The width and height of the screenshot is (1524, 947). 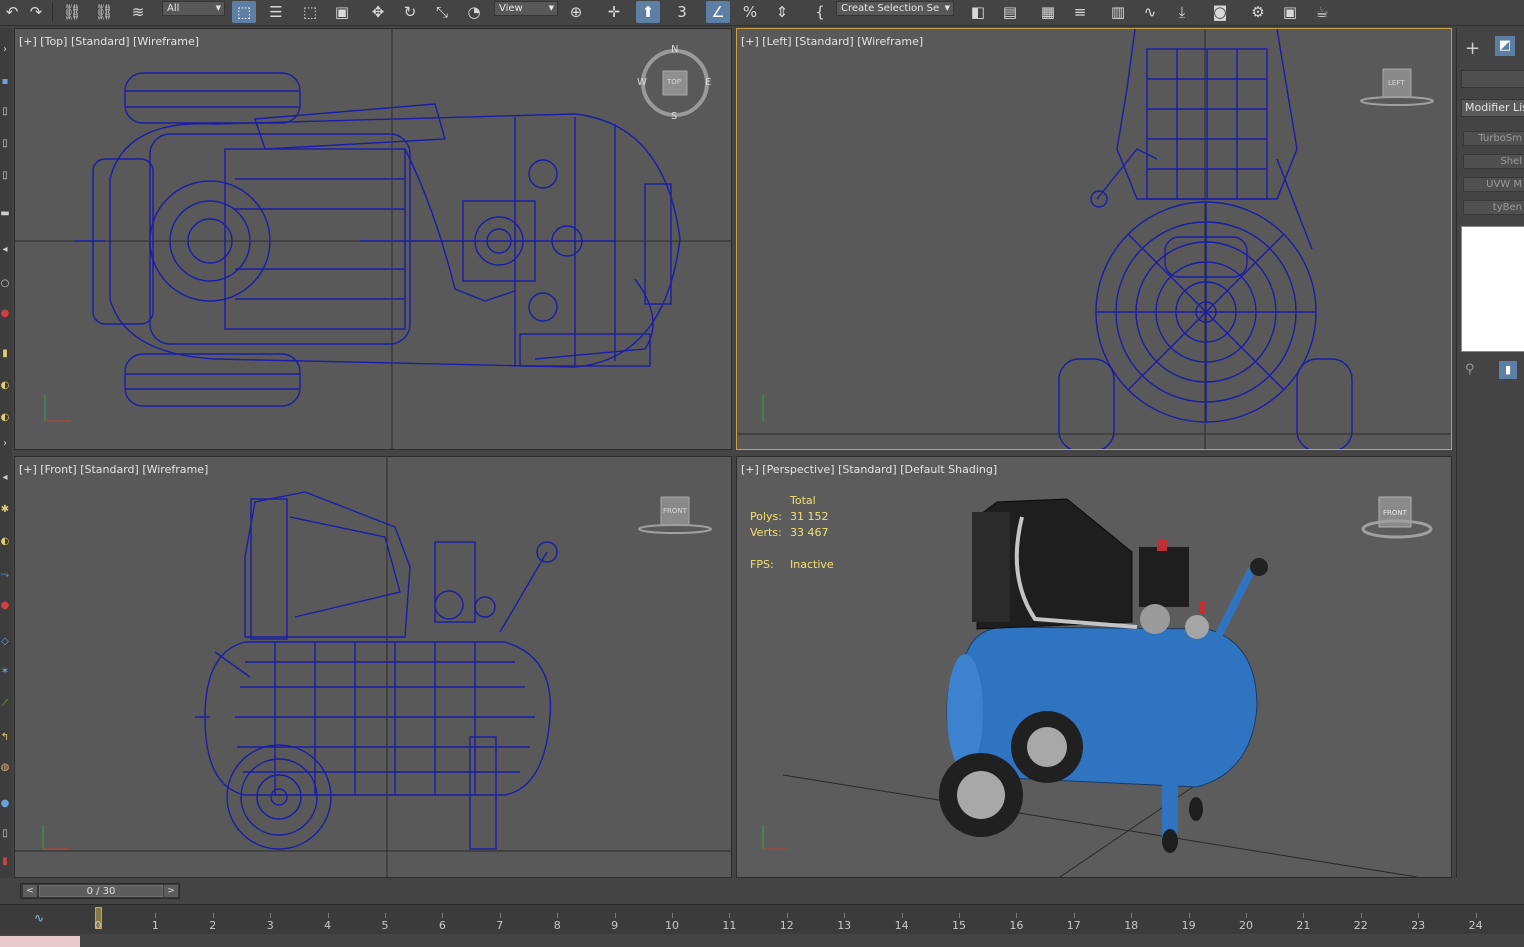 I want to click on modifier-button: tyBen, so click(x=1493, y=207).